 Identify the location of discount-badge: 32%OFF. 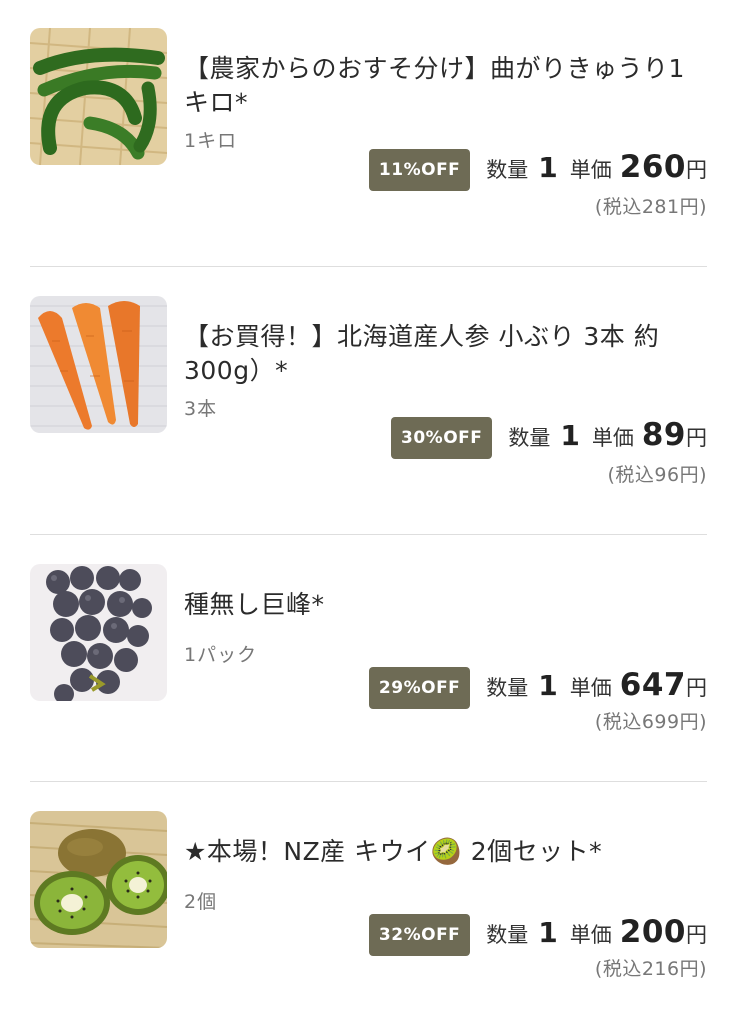
(419, 935).